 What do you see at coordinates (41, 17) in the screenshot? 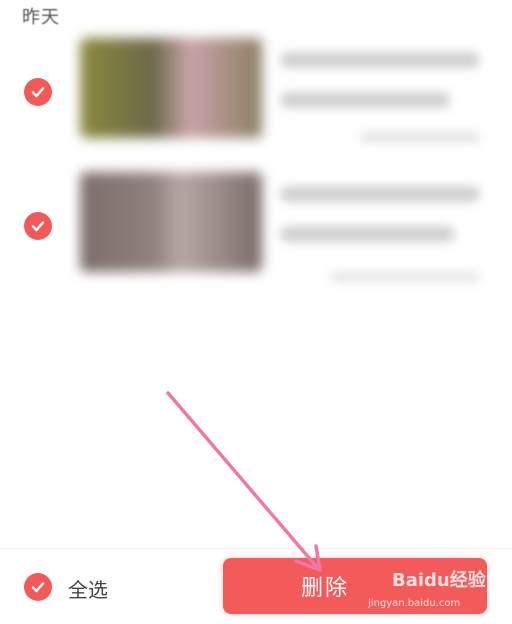
I see `section-title: 昨天` at bounding box center [41, 17].